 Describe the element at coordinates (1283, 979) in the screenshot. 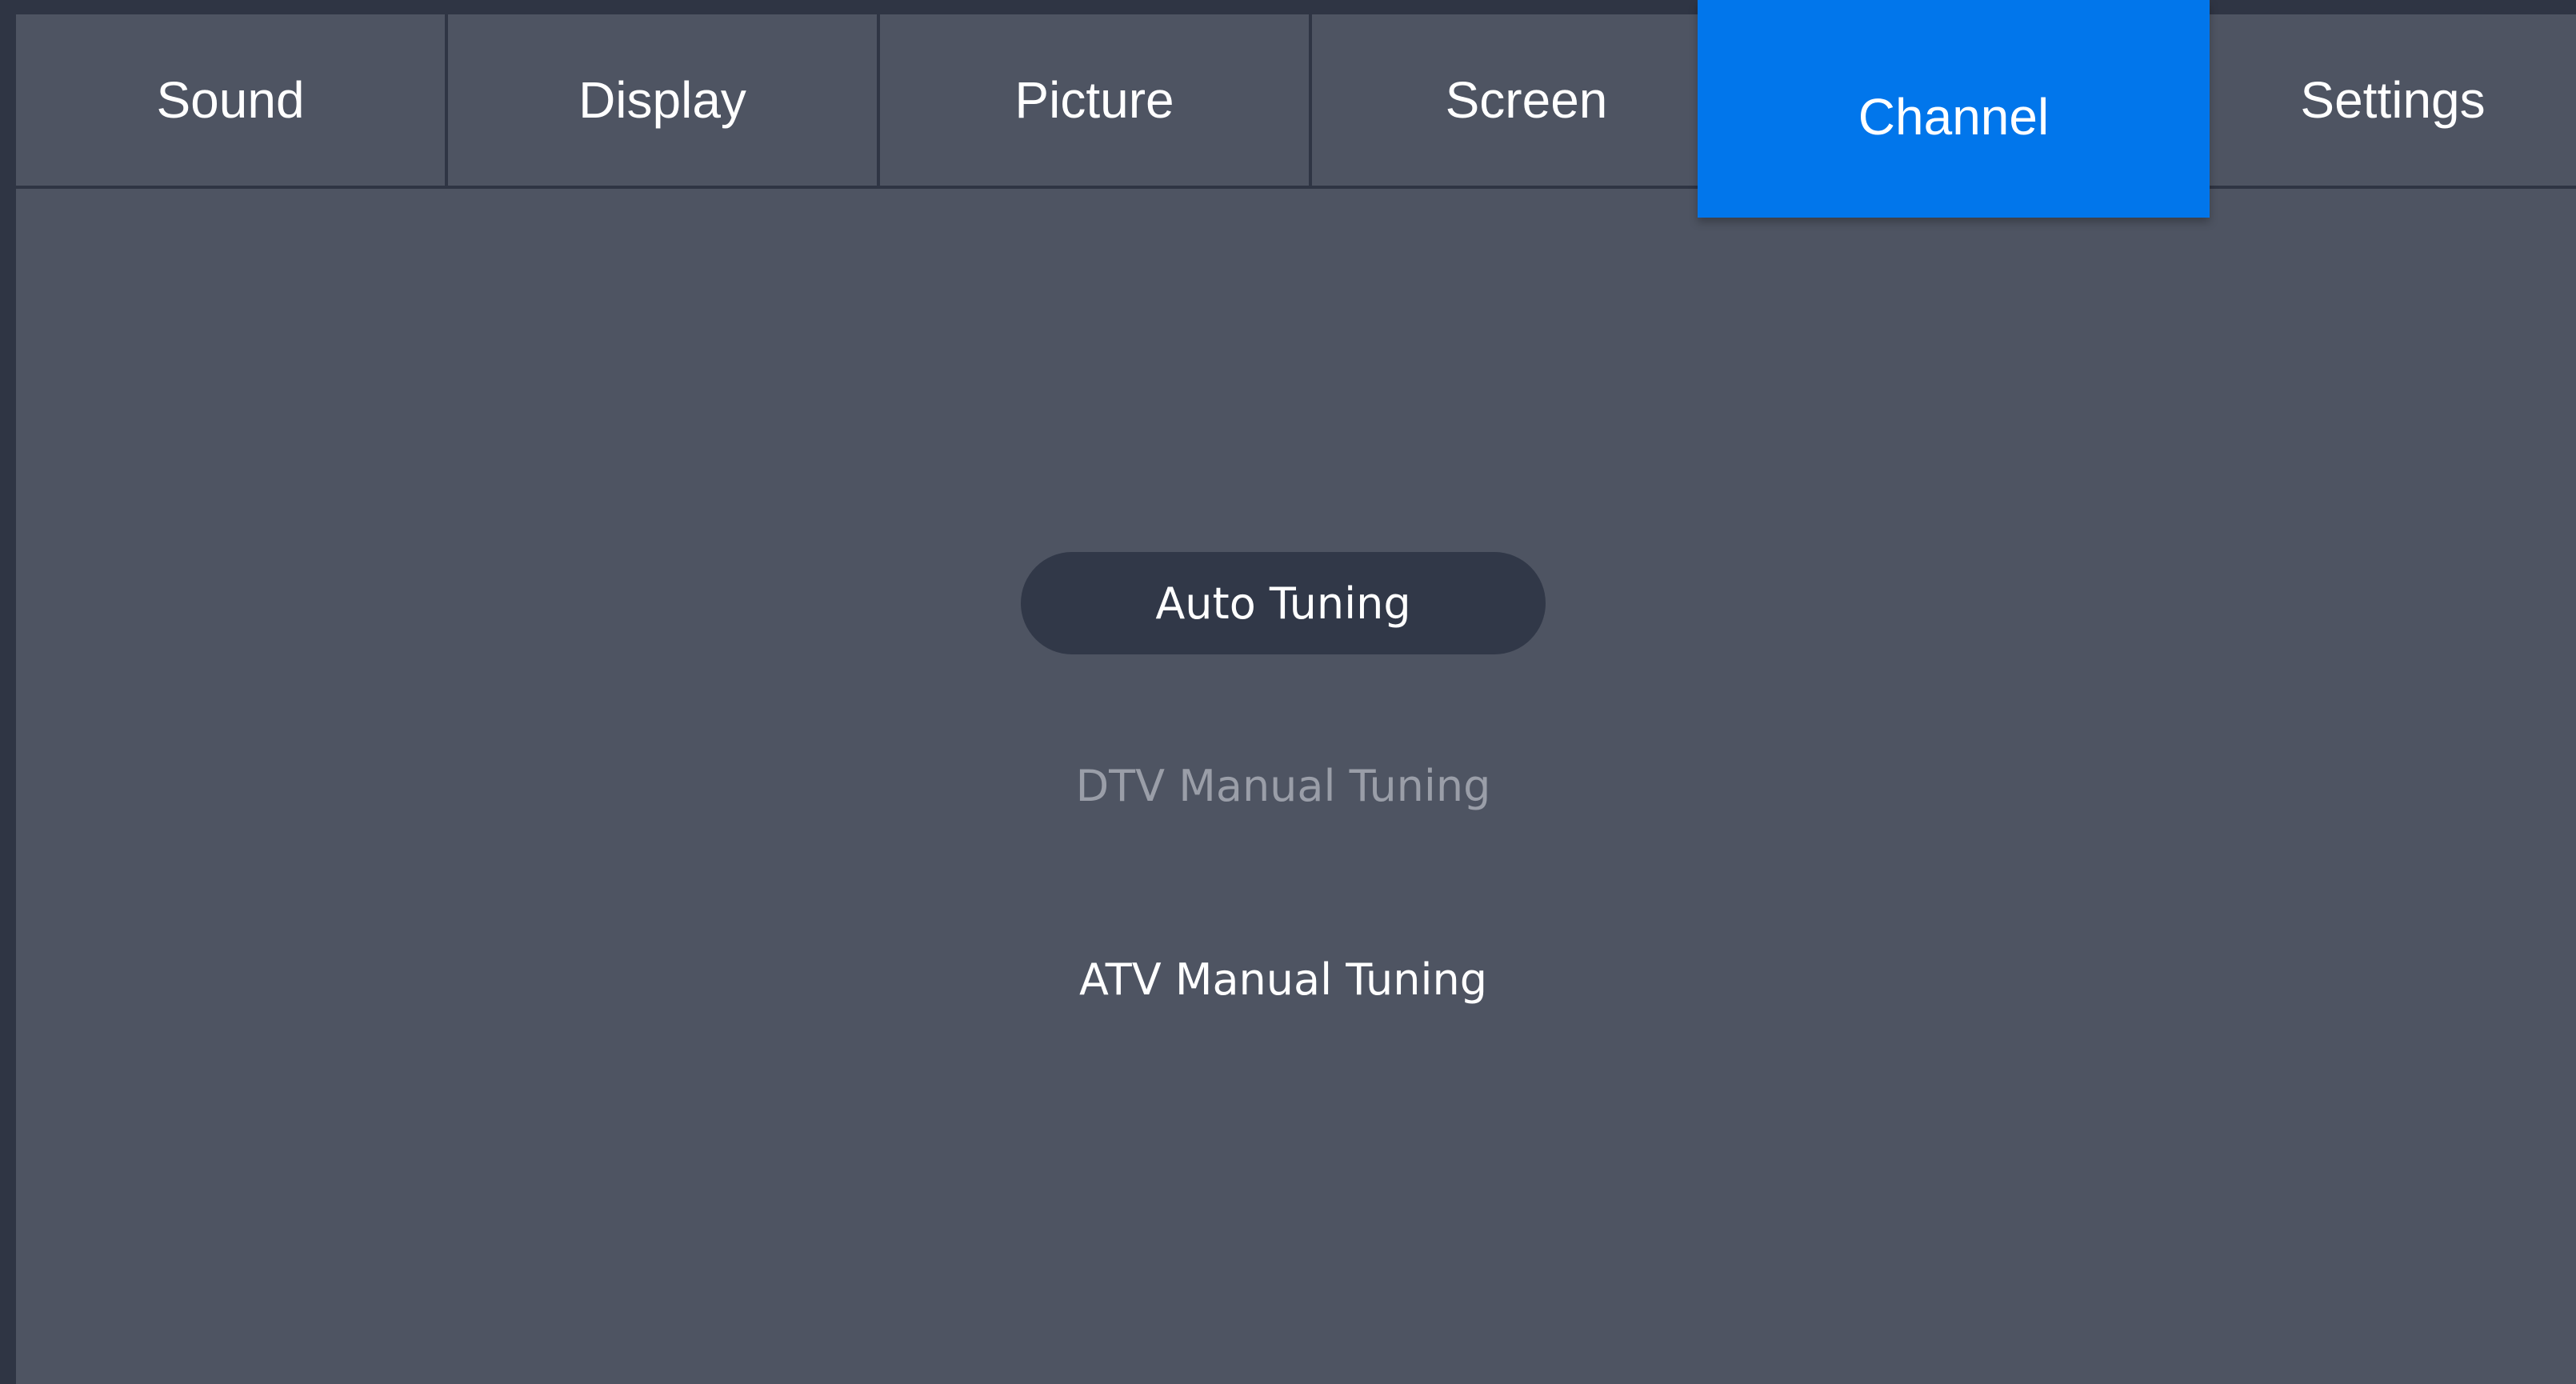

I see `atv-manual-tuning-item: ATV Manual Tuning` at that location.